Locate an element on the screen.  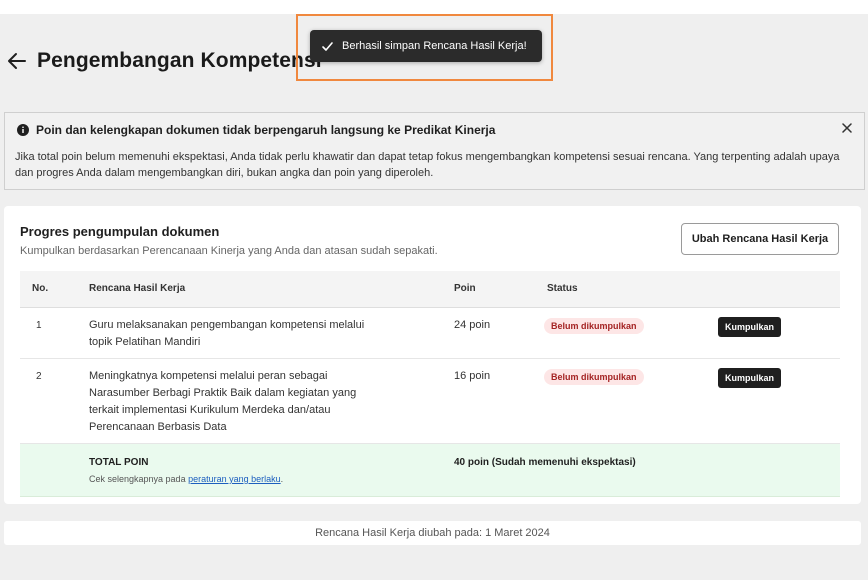
total-note-suffix: . is located at coordinates (282, 479).